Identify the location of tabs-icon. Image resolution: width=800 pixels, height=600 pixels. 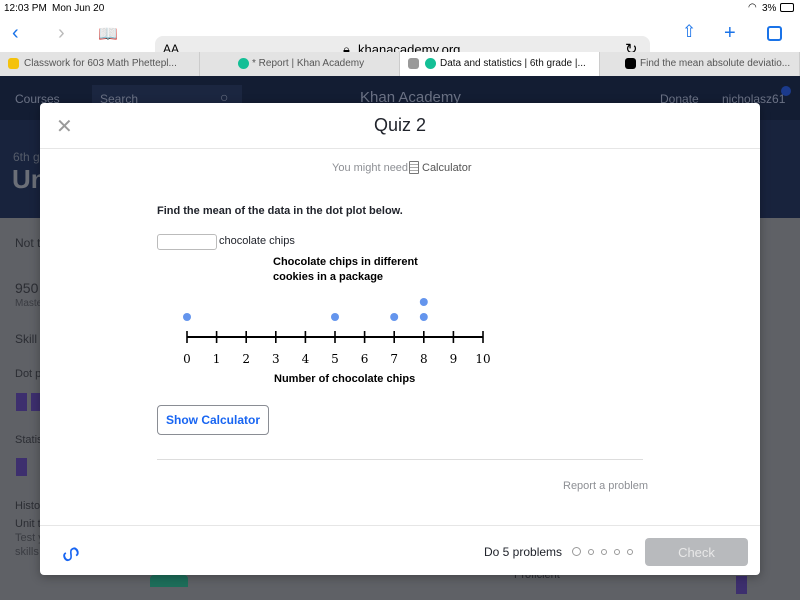
(774, 33).